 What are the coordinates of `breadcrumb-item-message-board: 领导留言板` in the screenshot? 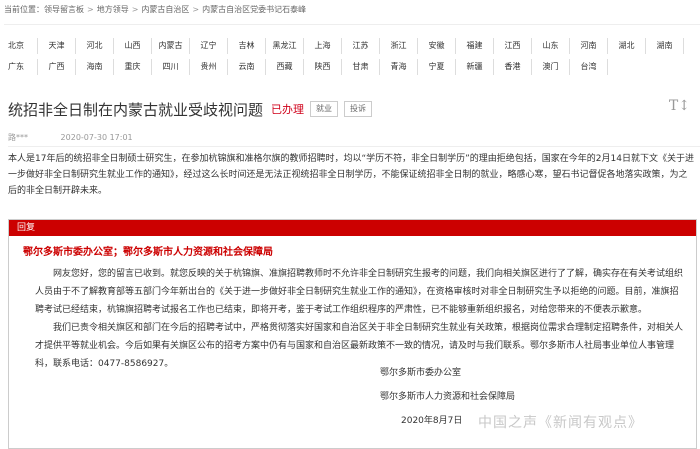 It's located at (64, 9).